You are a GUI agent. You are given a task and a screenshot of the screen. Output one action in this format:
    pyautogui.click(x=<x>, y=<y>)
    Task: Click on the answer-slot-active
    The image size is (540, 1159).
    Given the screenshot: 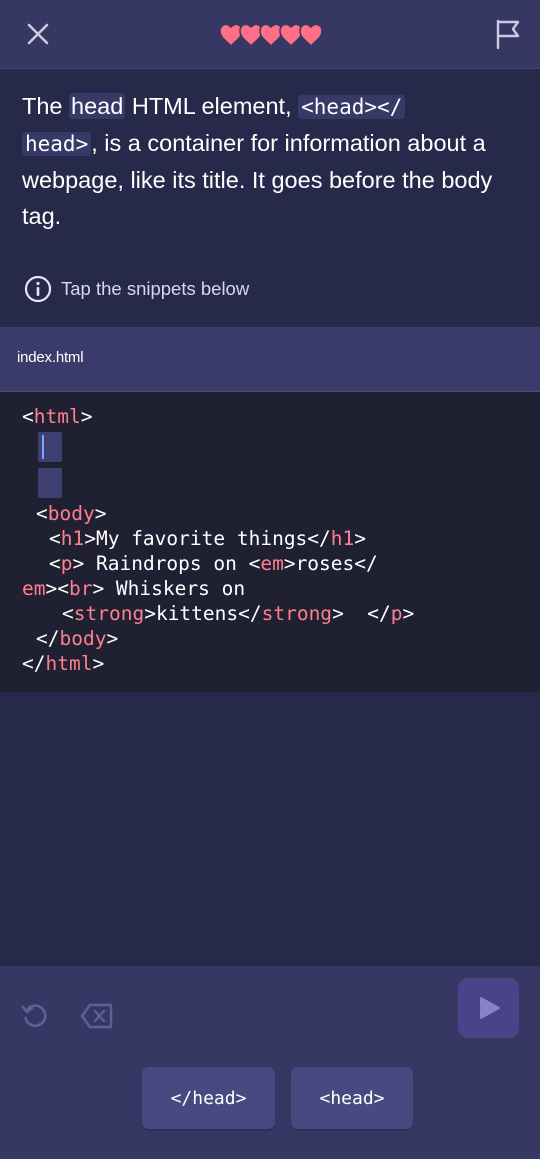 What is the action you would take?
    pyautogui.click(x=50, y=447)
    